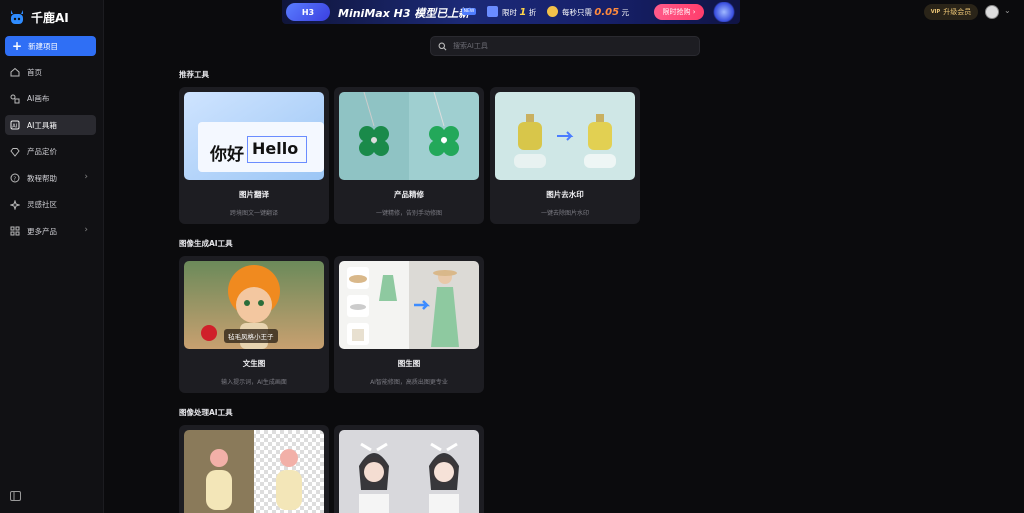 The height and width of the screenshot is (513, 1024). What do you see at coordinates (275, 148) in the screenshot?
I see `thumb-text-english: Hello` at bounding box center [275, 148].